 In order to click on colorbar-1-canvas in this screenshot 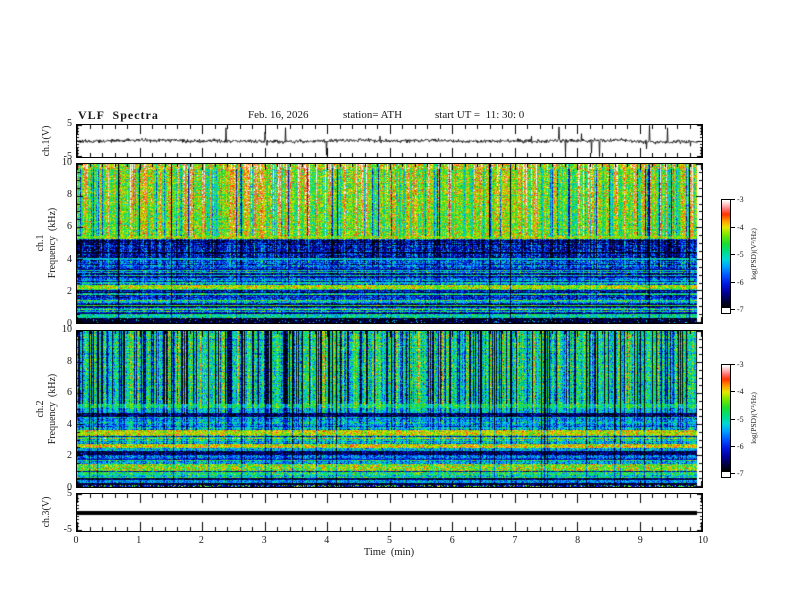, I will do `click(726, 254)`.